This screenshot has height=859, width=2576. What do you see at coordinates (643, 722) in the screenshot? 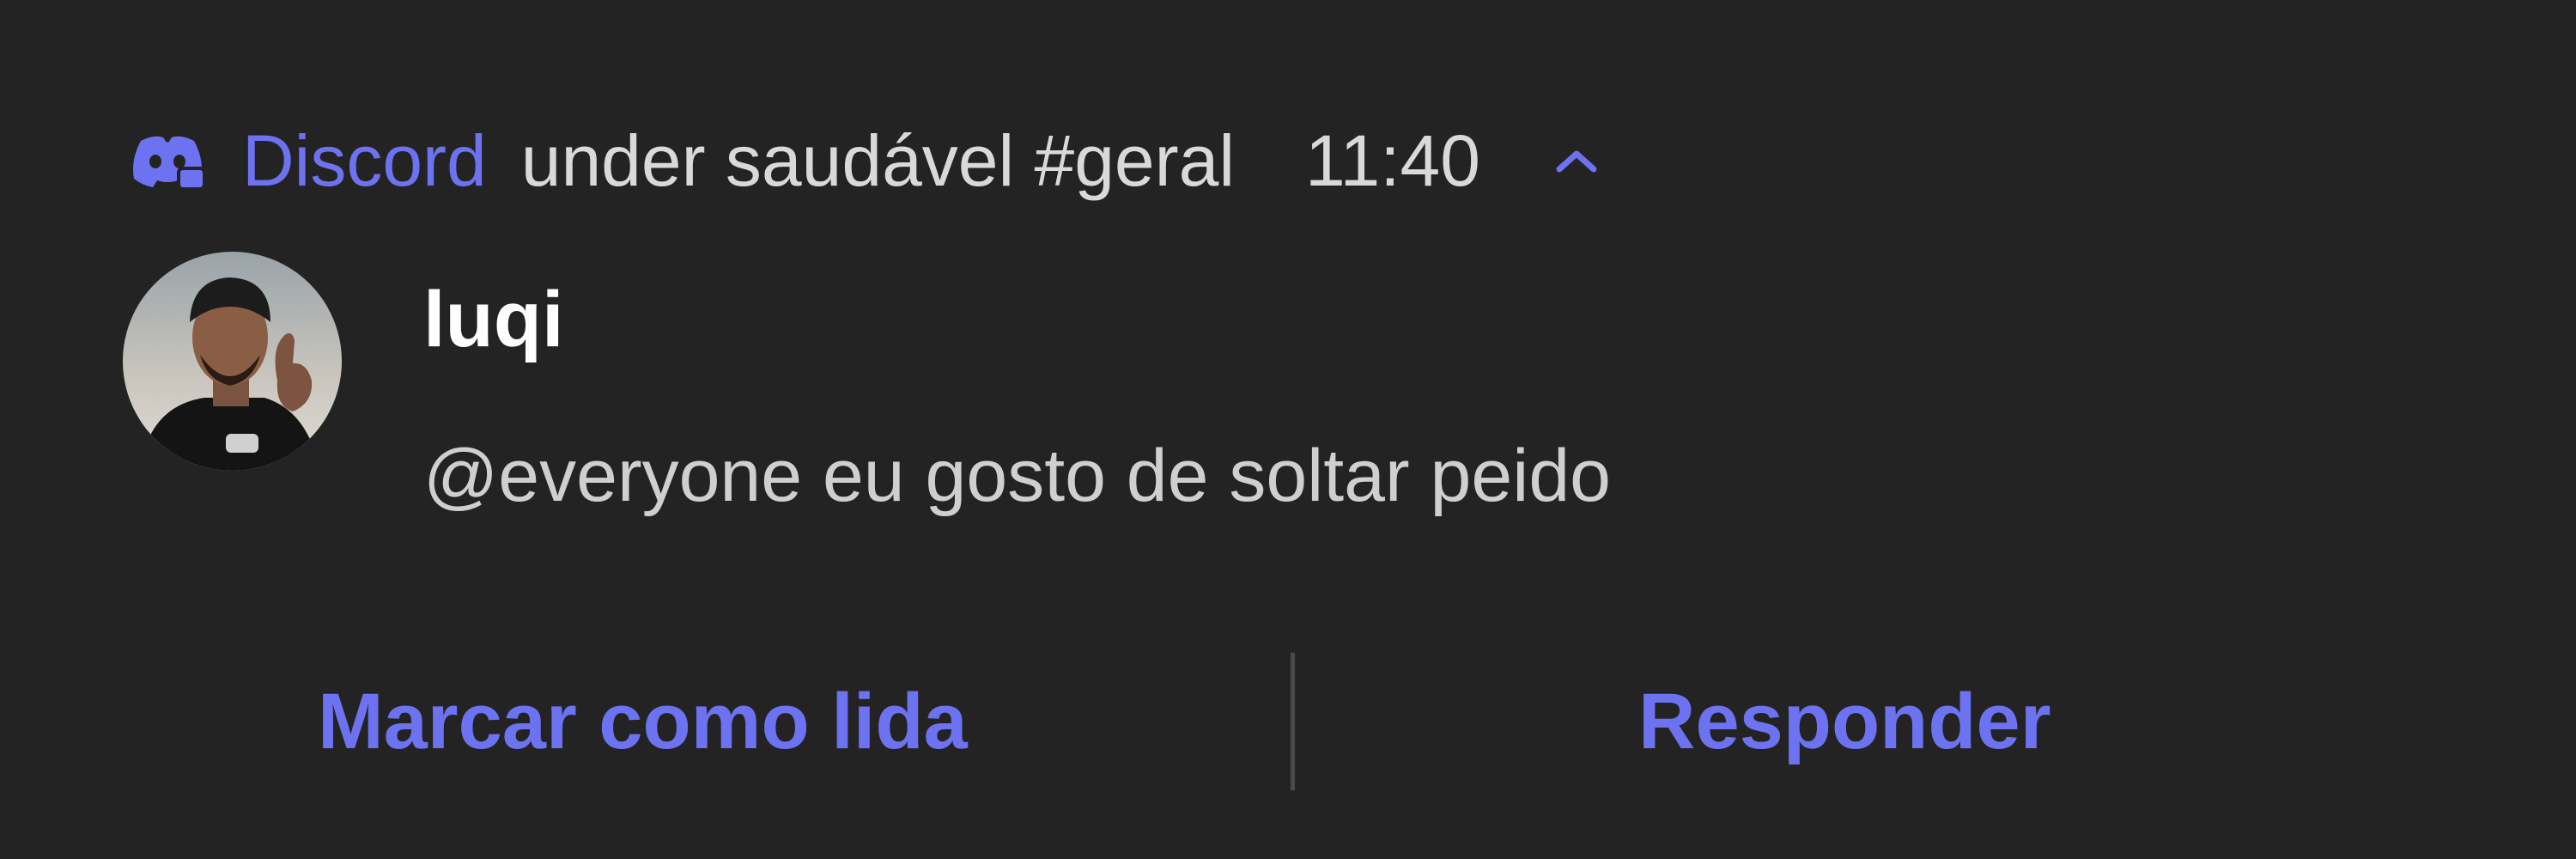
I see `mark-as-read-button: Marcar como lida` at bounding box center [643, 722].